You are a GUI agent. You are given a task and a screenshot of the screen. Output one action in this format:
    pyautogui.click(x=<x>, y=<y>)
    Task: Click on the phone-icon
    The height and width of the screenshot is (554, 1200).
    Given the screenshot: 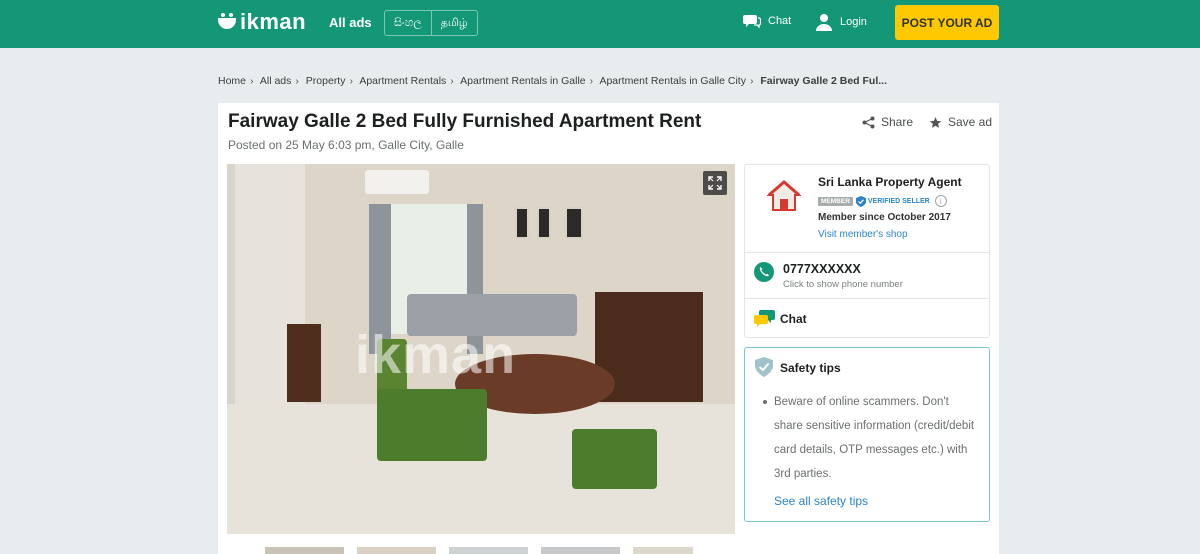 What is the action you would take?
    pyautogui.click(x=764, y=272)
    